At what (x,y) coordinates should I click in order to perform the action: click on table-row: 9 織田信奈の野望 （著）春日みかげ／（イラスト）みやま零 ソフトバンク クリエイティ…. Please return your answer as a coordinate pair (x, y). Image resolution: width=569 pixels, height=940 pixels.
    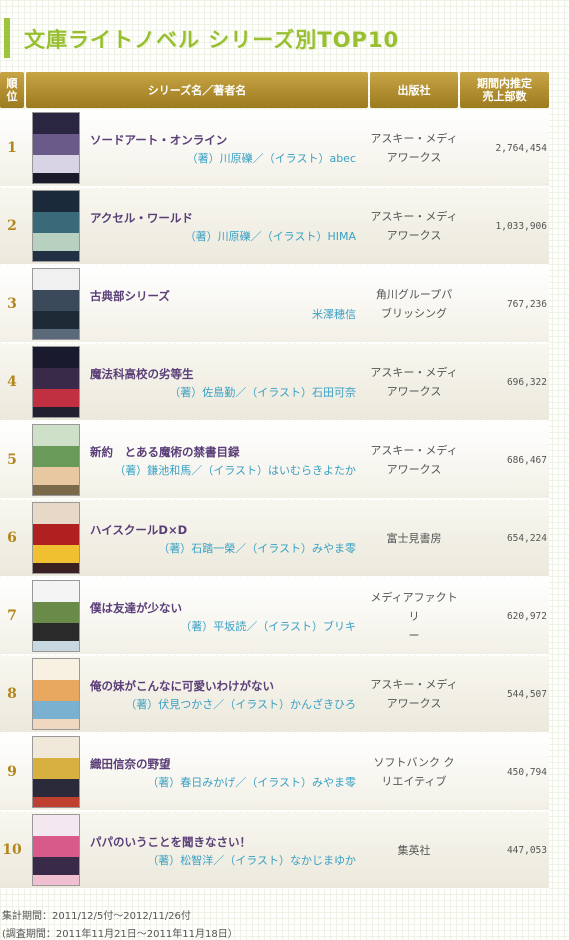
    Looking at the image, I should click on (274, 772).